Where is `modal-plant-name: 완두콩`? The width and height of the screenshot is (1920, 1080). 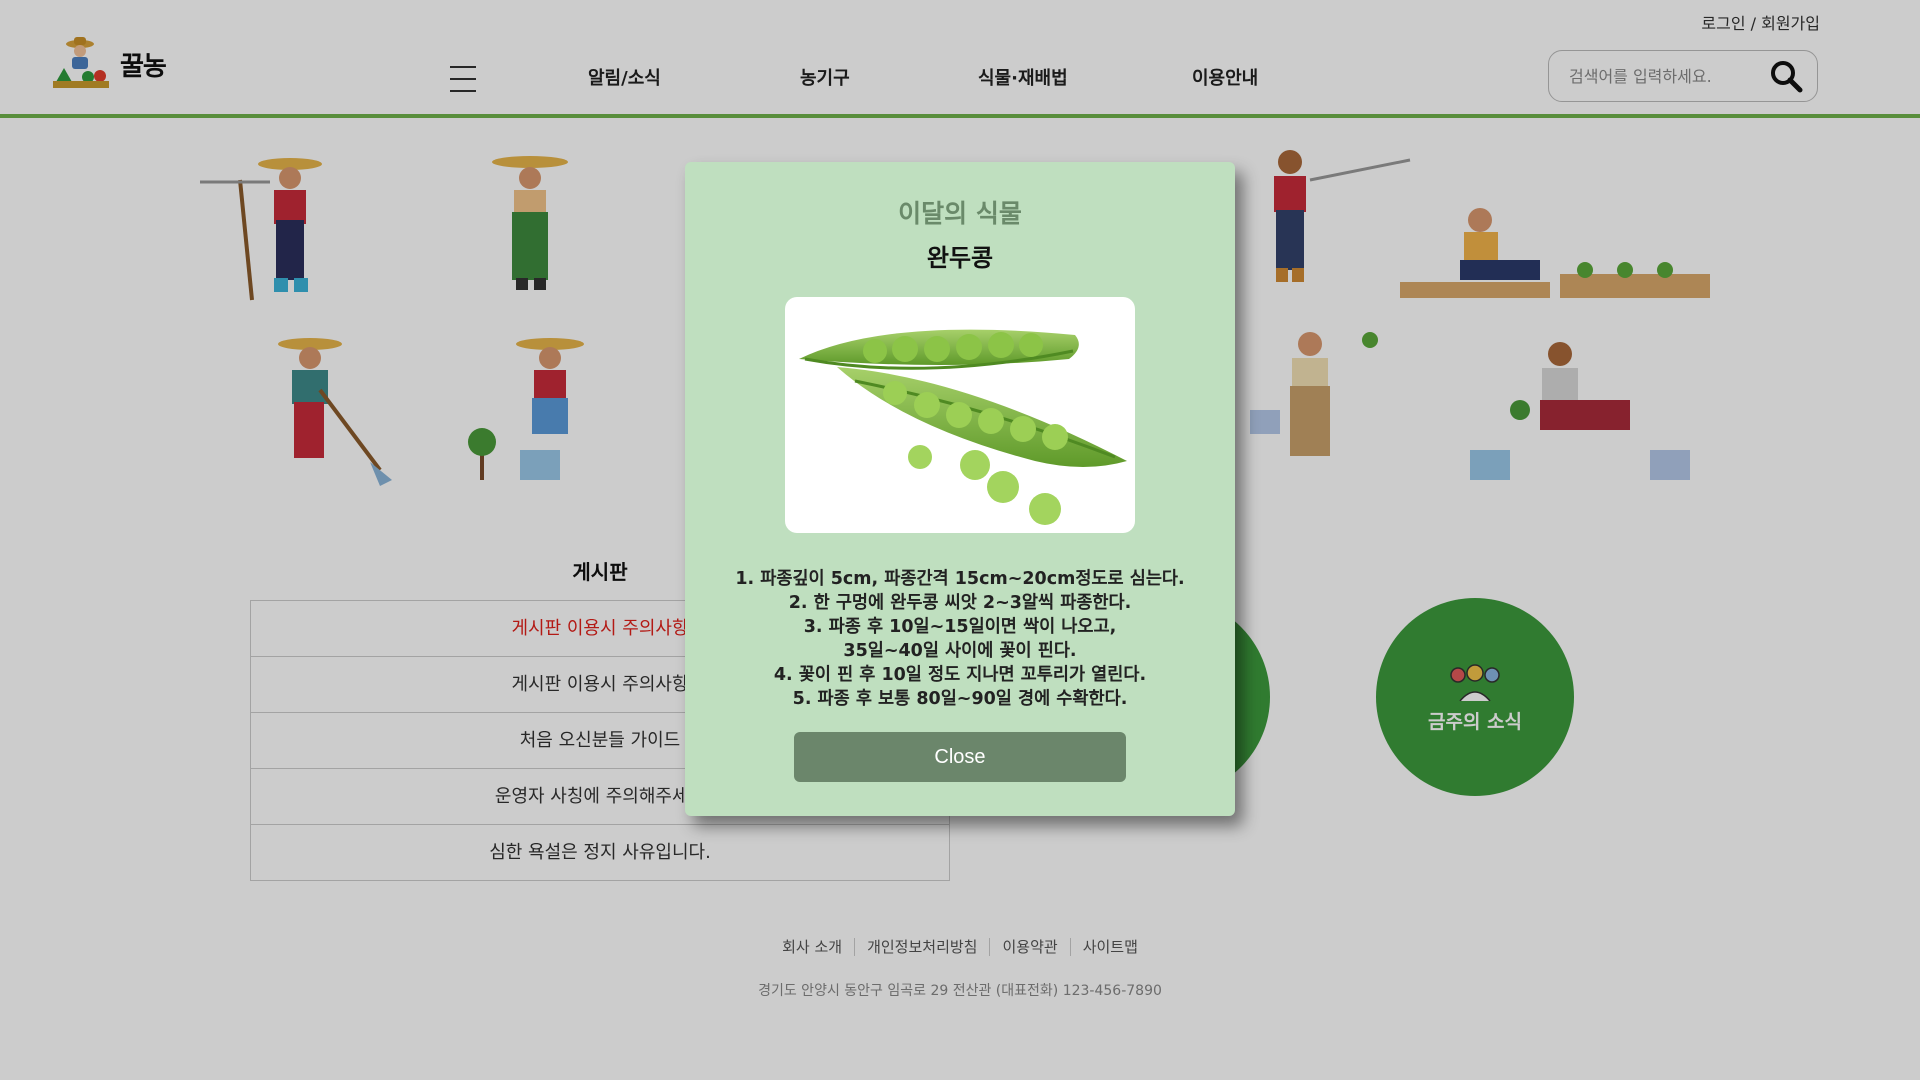
modal-plant-name: 완두콩 is located at coordinates (960, 258).